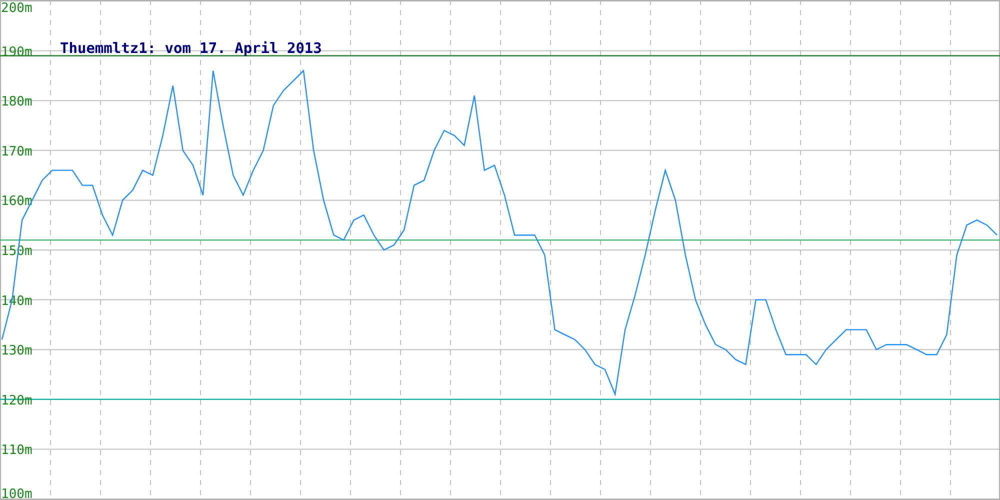 The image size is (1000, 500). I want to click on y-tick-label: 200m, so click(16, 8).